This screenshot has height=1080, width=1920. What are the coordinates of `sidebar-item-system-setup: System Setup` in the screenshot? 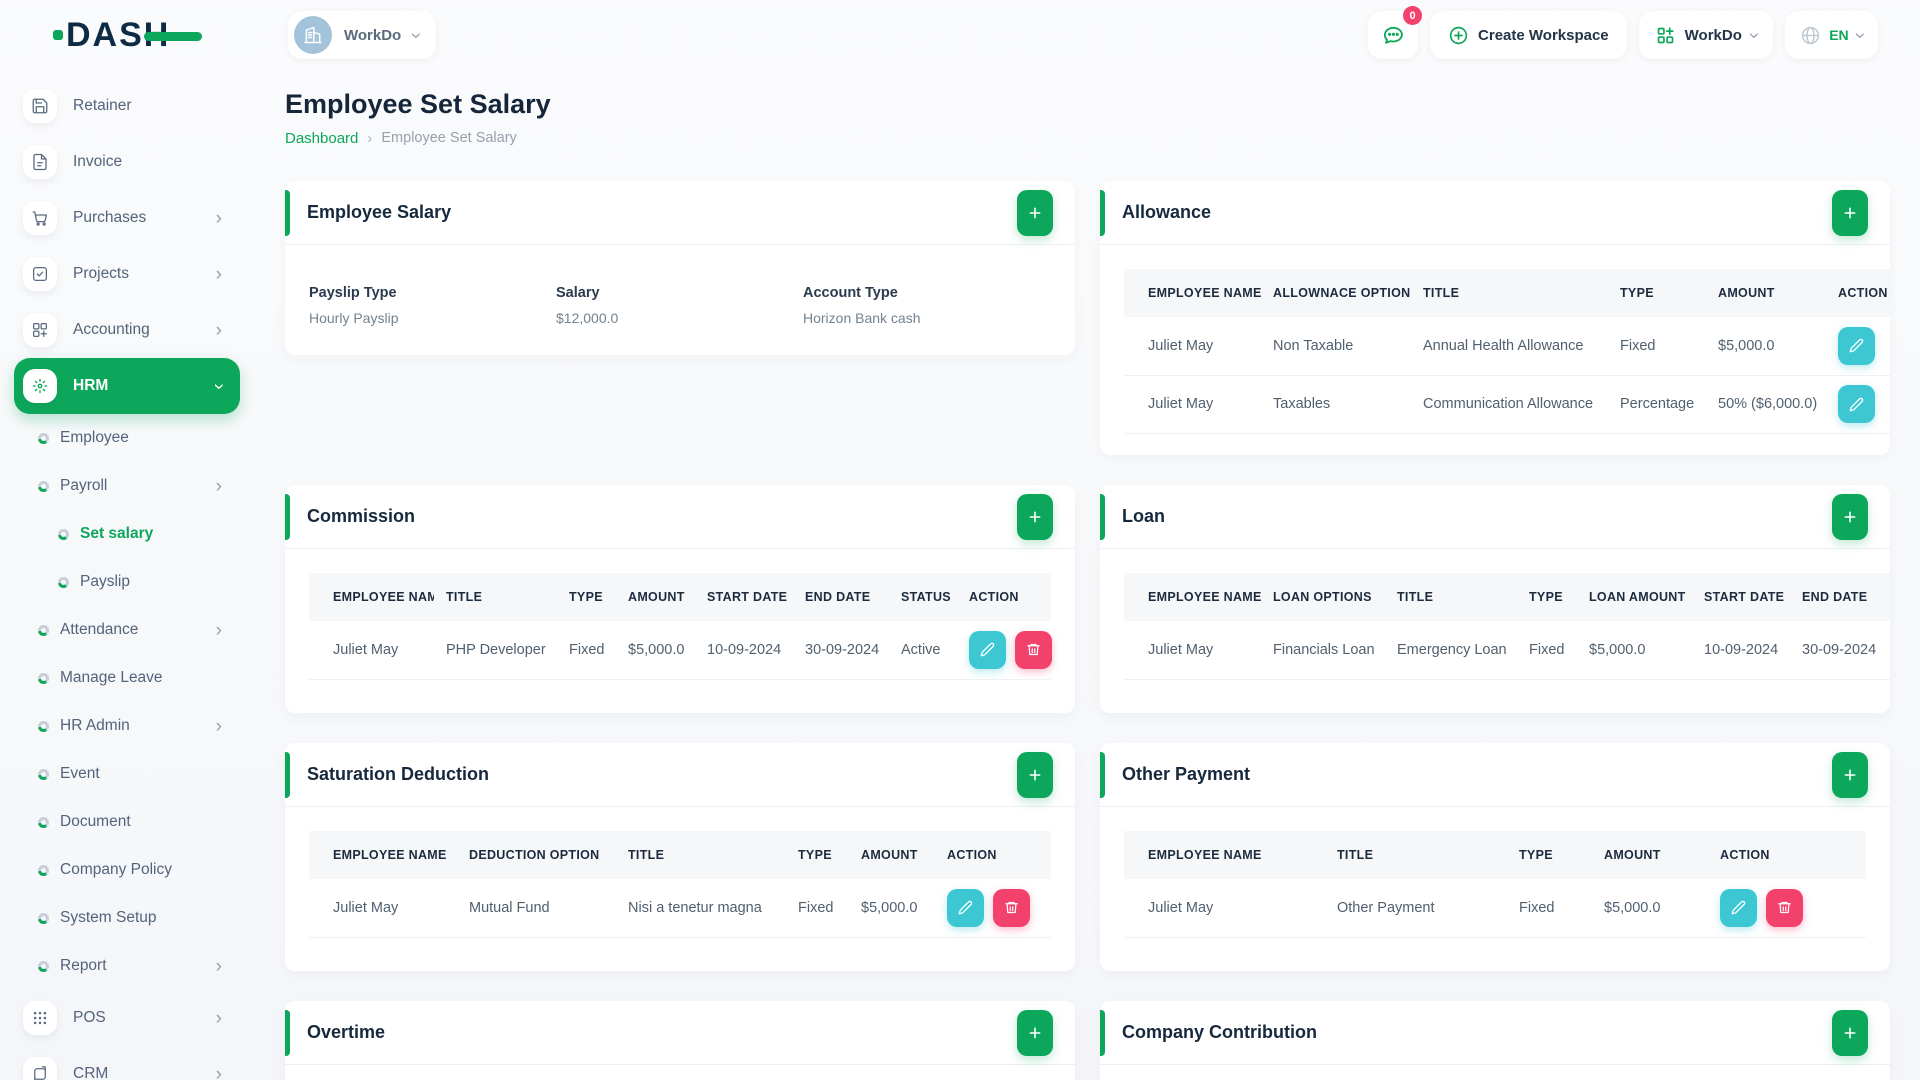 It's located at (120, 918).